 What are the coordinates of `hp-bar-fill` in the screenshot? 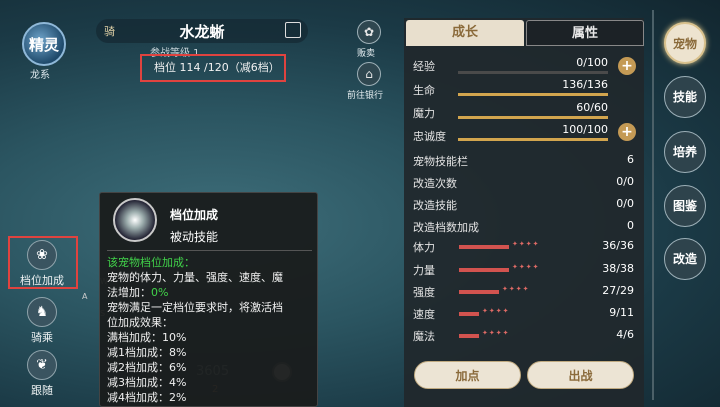 It's located at (533, 94).